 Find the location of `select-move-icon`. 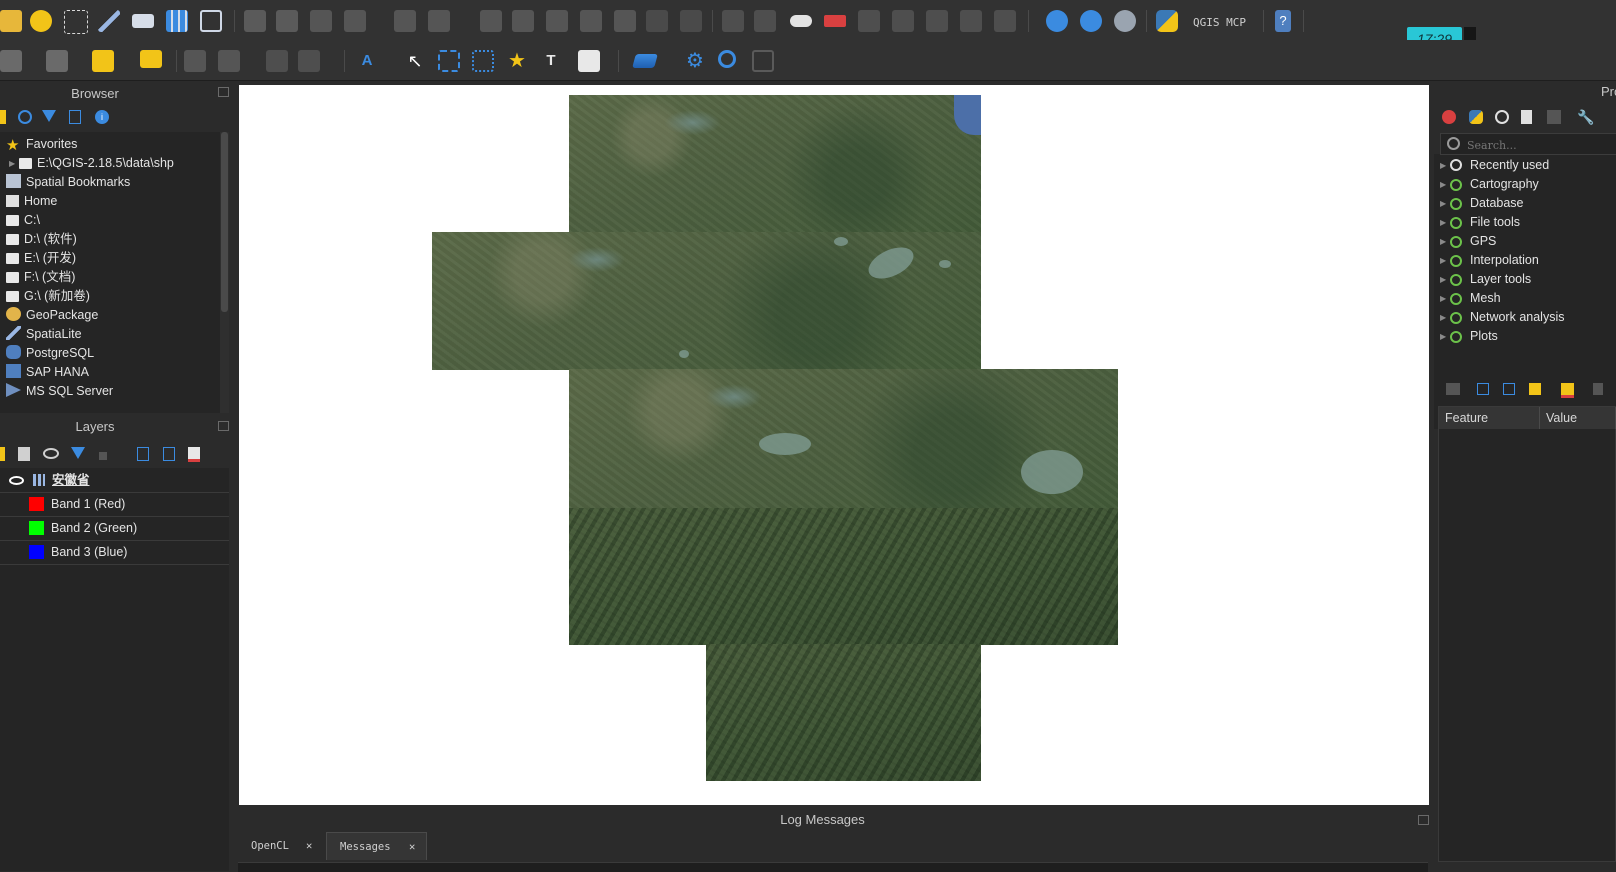

select-move-icon is located at coordinates (483, 61).